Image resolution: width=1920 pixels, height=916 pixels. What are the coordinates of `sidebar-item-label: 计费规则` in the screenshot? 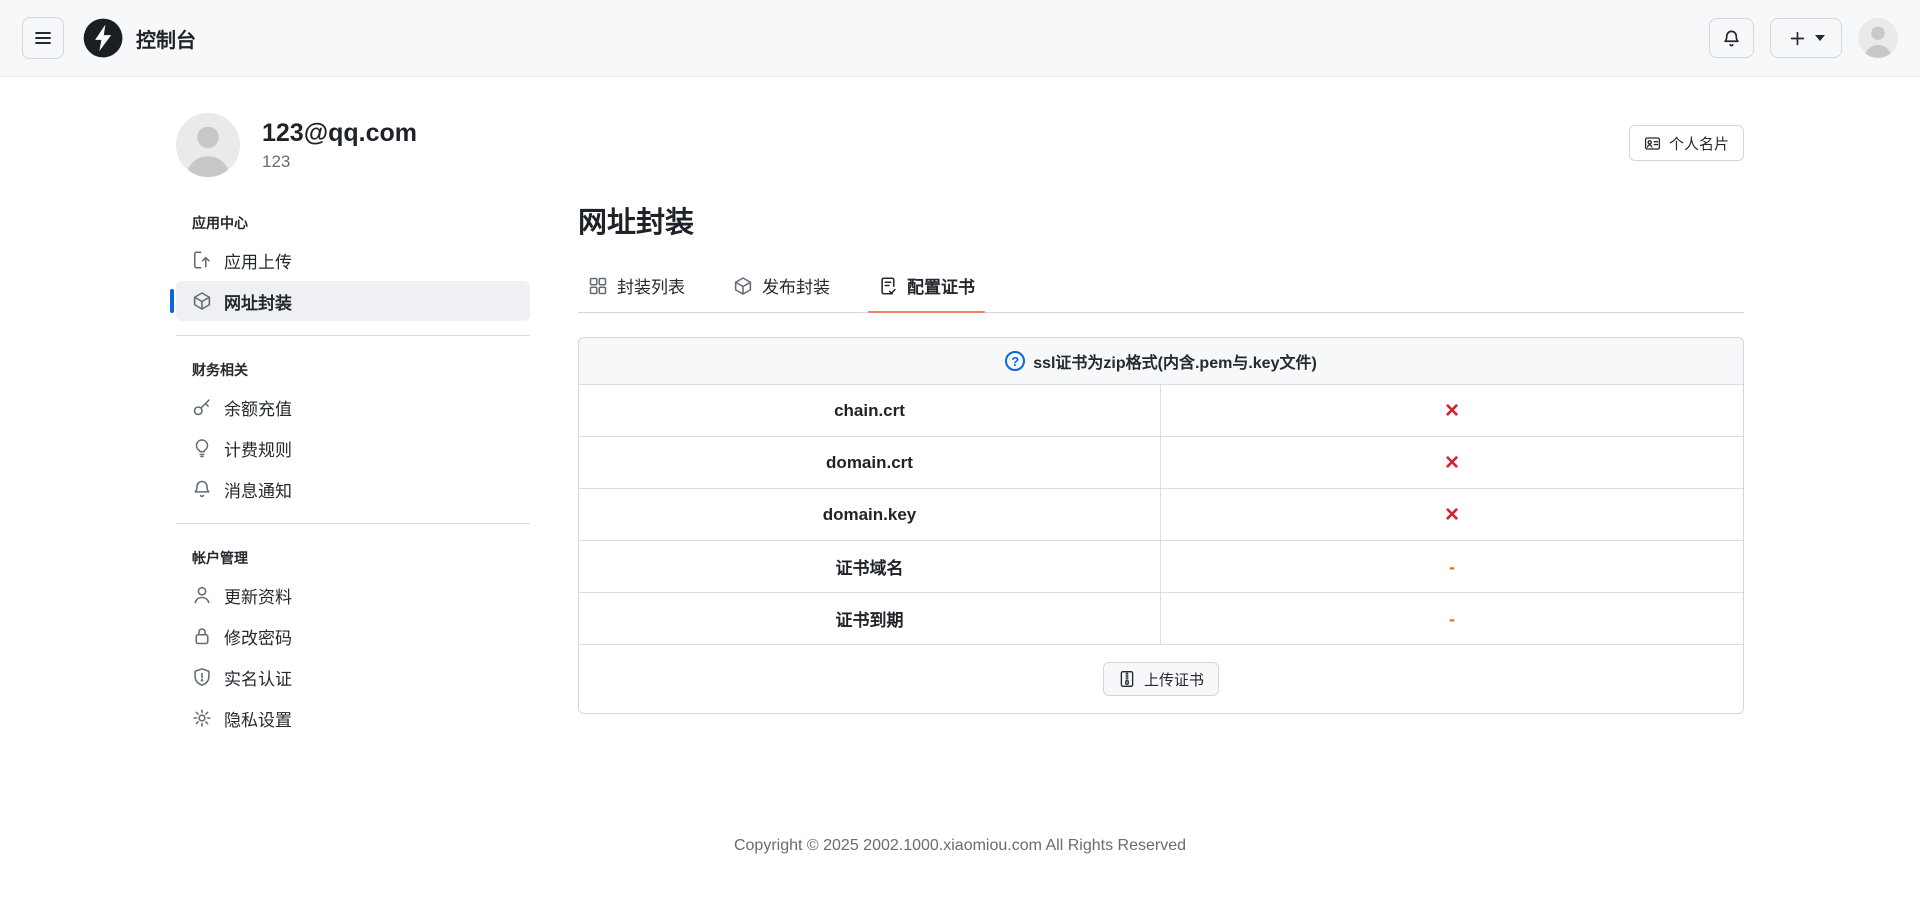 It's located at (258, 450).